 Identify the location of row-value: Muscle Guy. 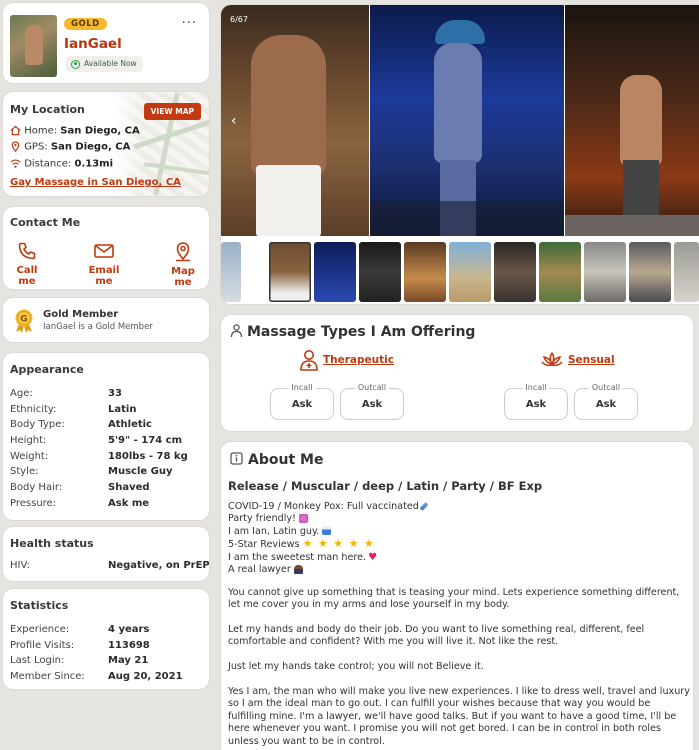
(140, 471).